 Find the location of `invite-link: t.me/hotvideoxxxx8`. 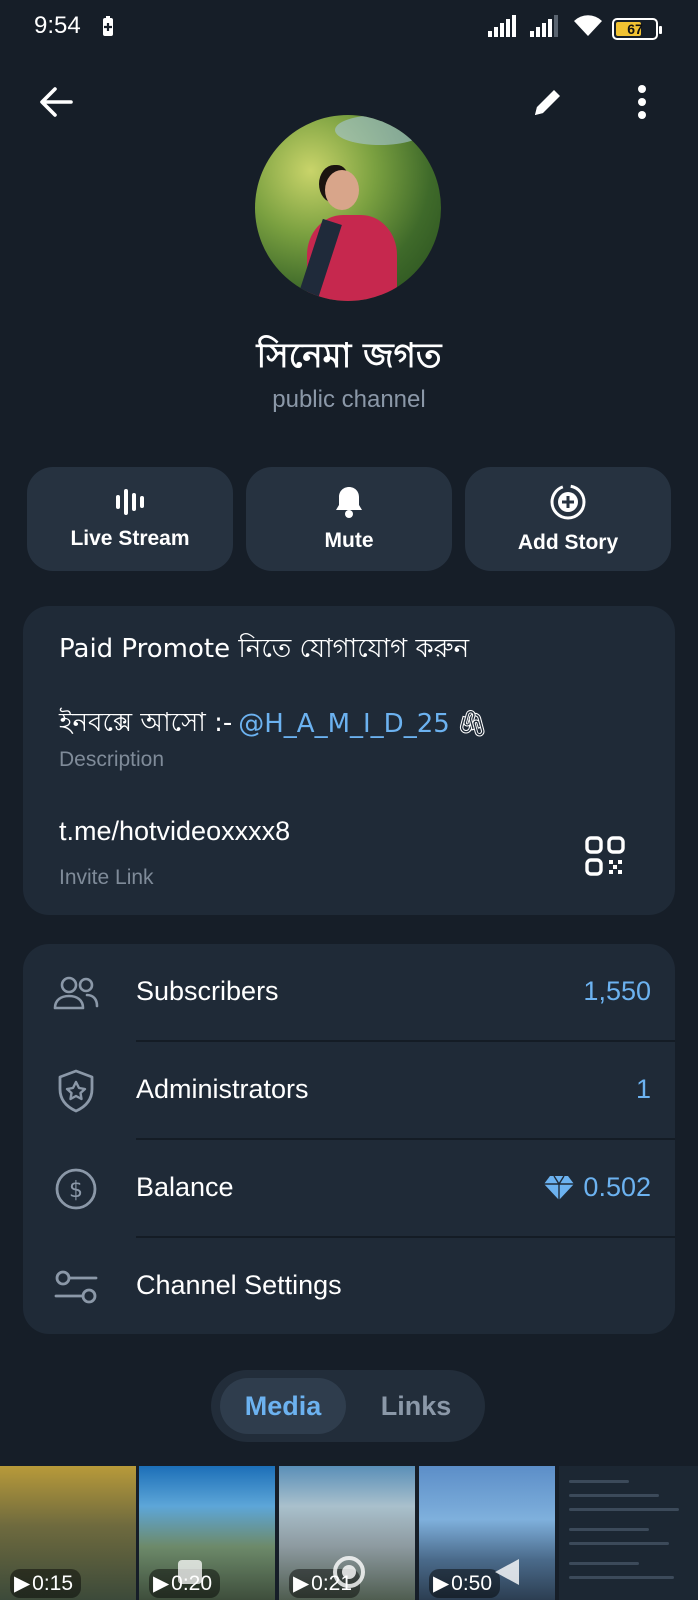

invite-link: t.me/hotvideoxxxx8 is located at coordinates (174, 831).